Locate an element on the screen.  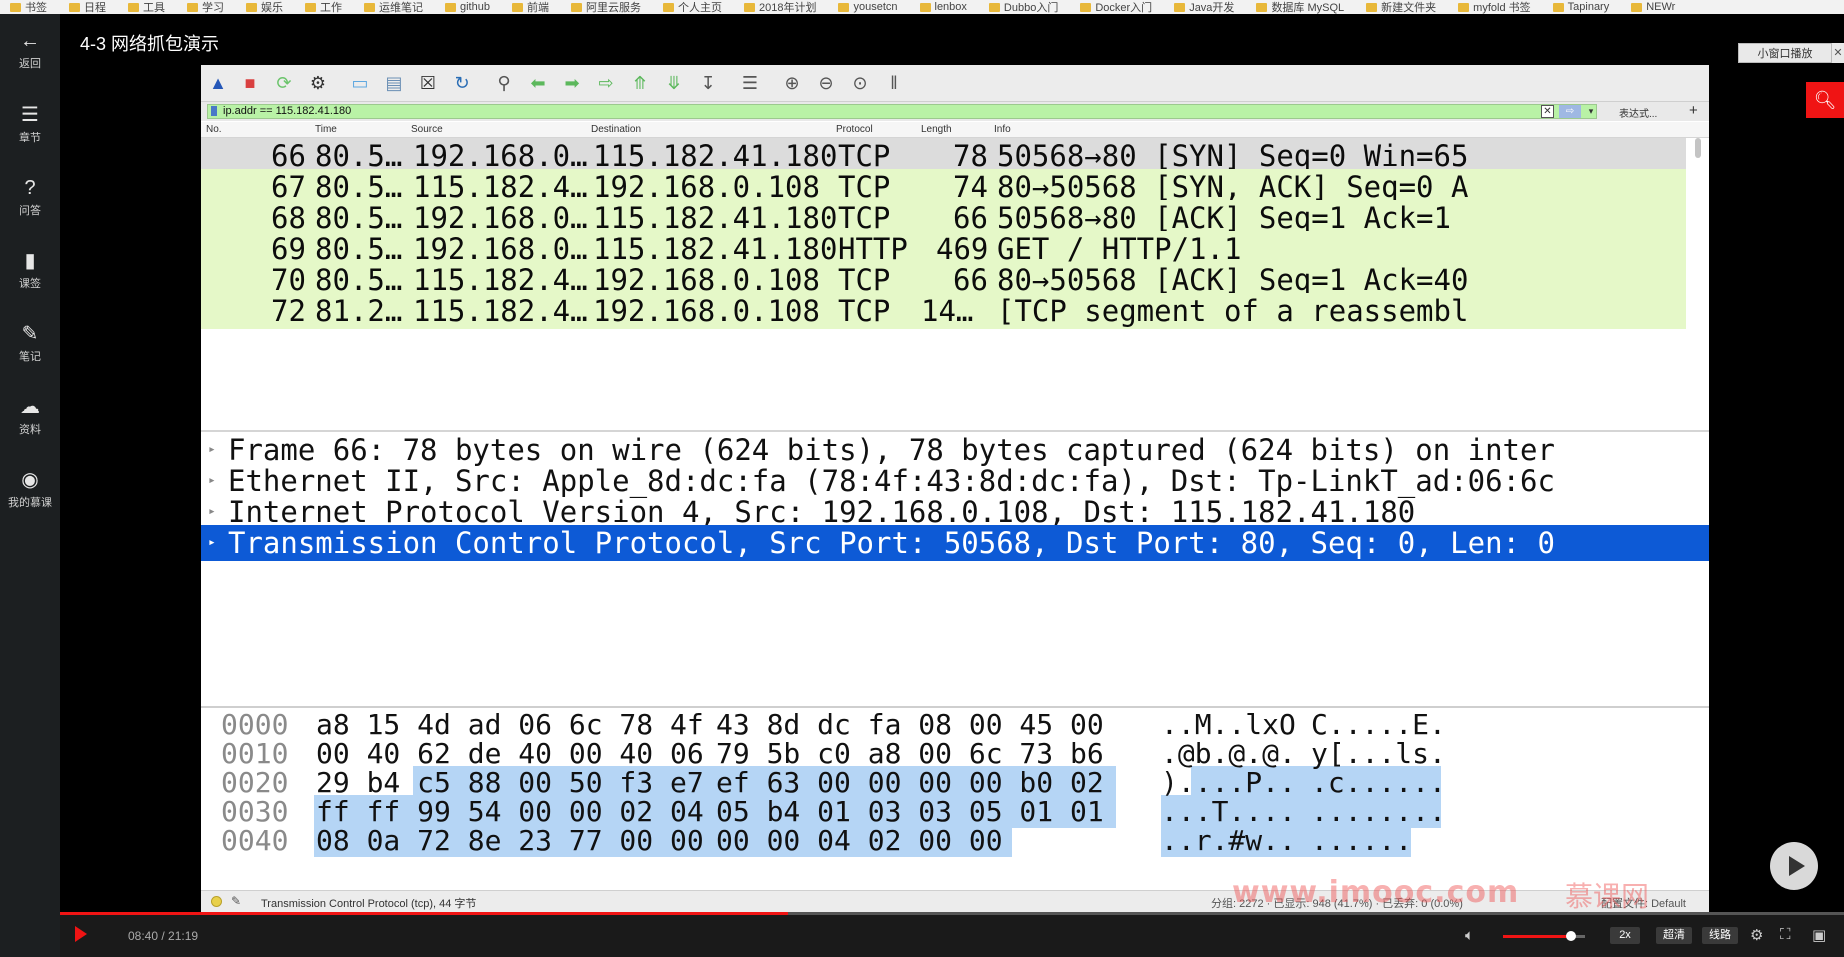
sidebar-item-5: ☁ 资料 is located at coordinates (30, 416).